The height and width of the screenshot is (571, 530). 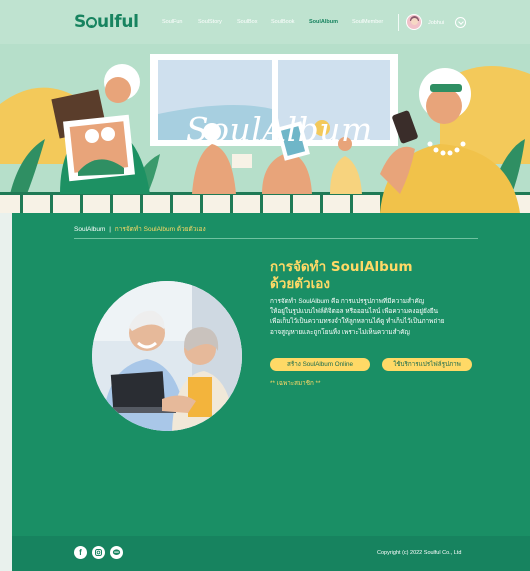 I want to click on copyright-text: Copyright (c) 2022 Soulful Co., Ltd, so click(x=419, y=553).